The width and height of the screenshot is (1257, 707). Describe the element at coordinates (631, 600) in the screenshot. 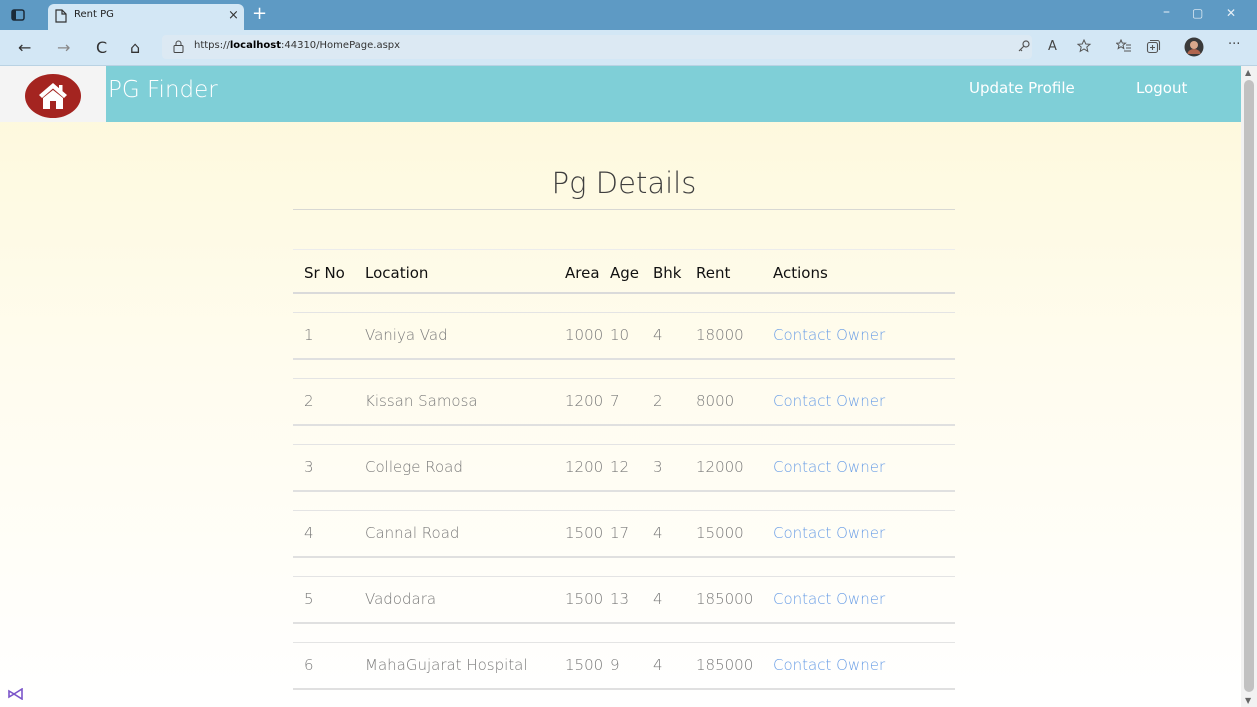

I see `cell-age: 13` at that location.